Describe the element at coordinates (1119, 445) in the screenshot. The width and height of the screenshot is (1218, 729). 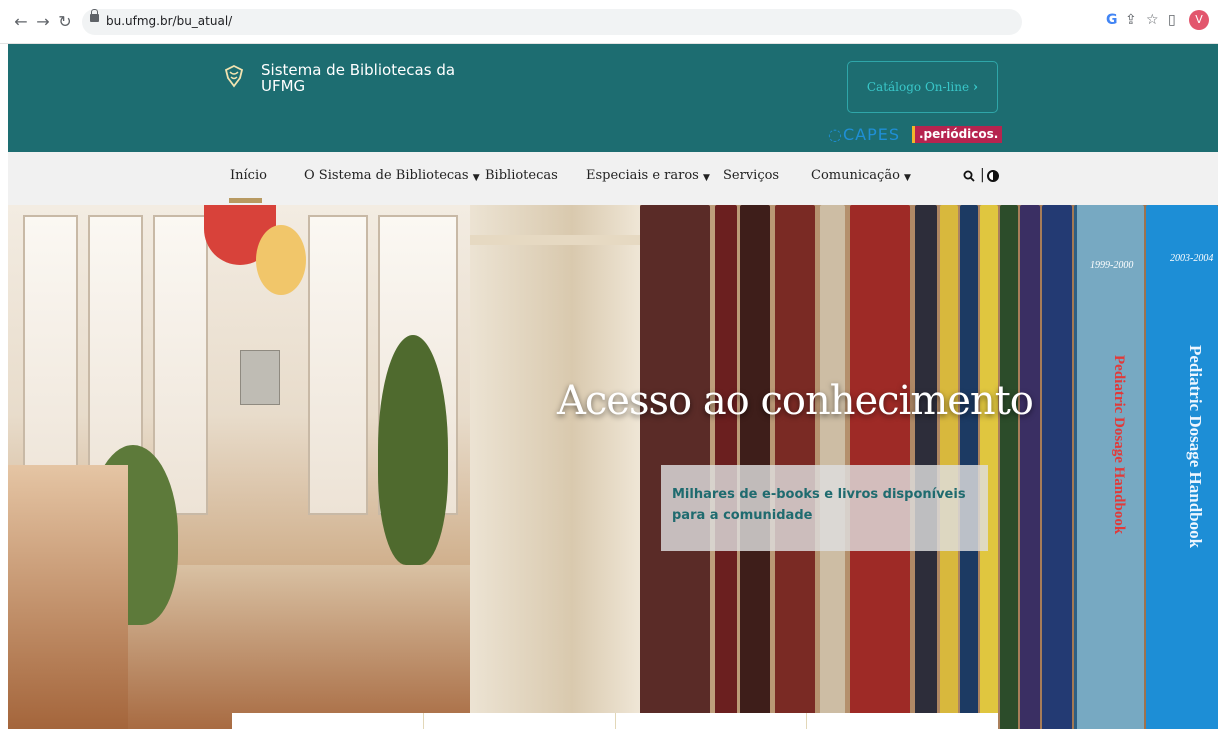
I see `book-spine-text-1: Pediatric Dosage Handbook` at that location.